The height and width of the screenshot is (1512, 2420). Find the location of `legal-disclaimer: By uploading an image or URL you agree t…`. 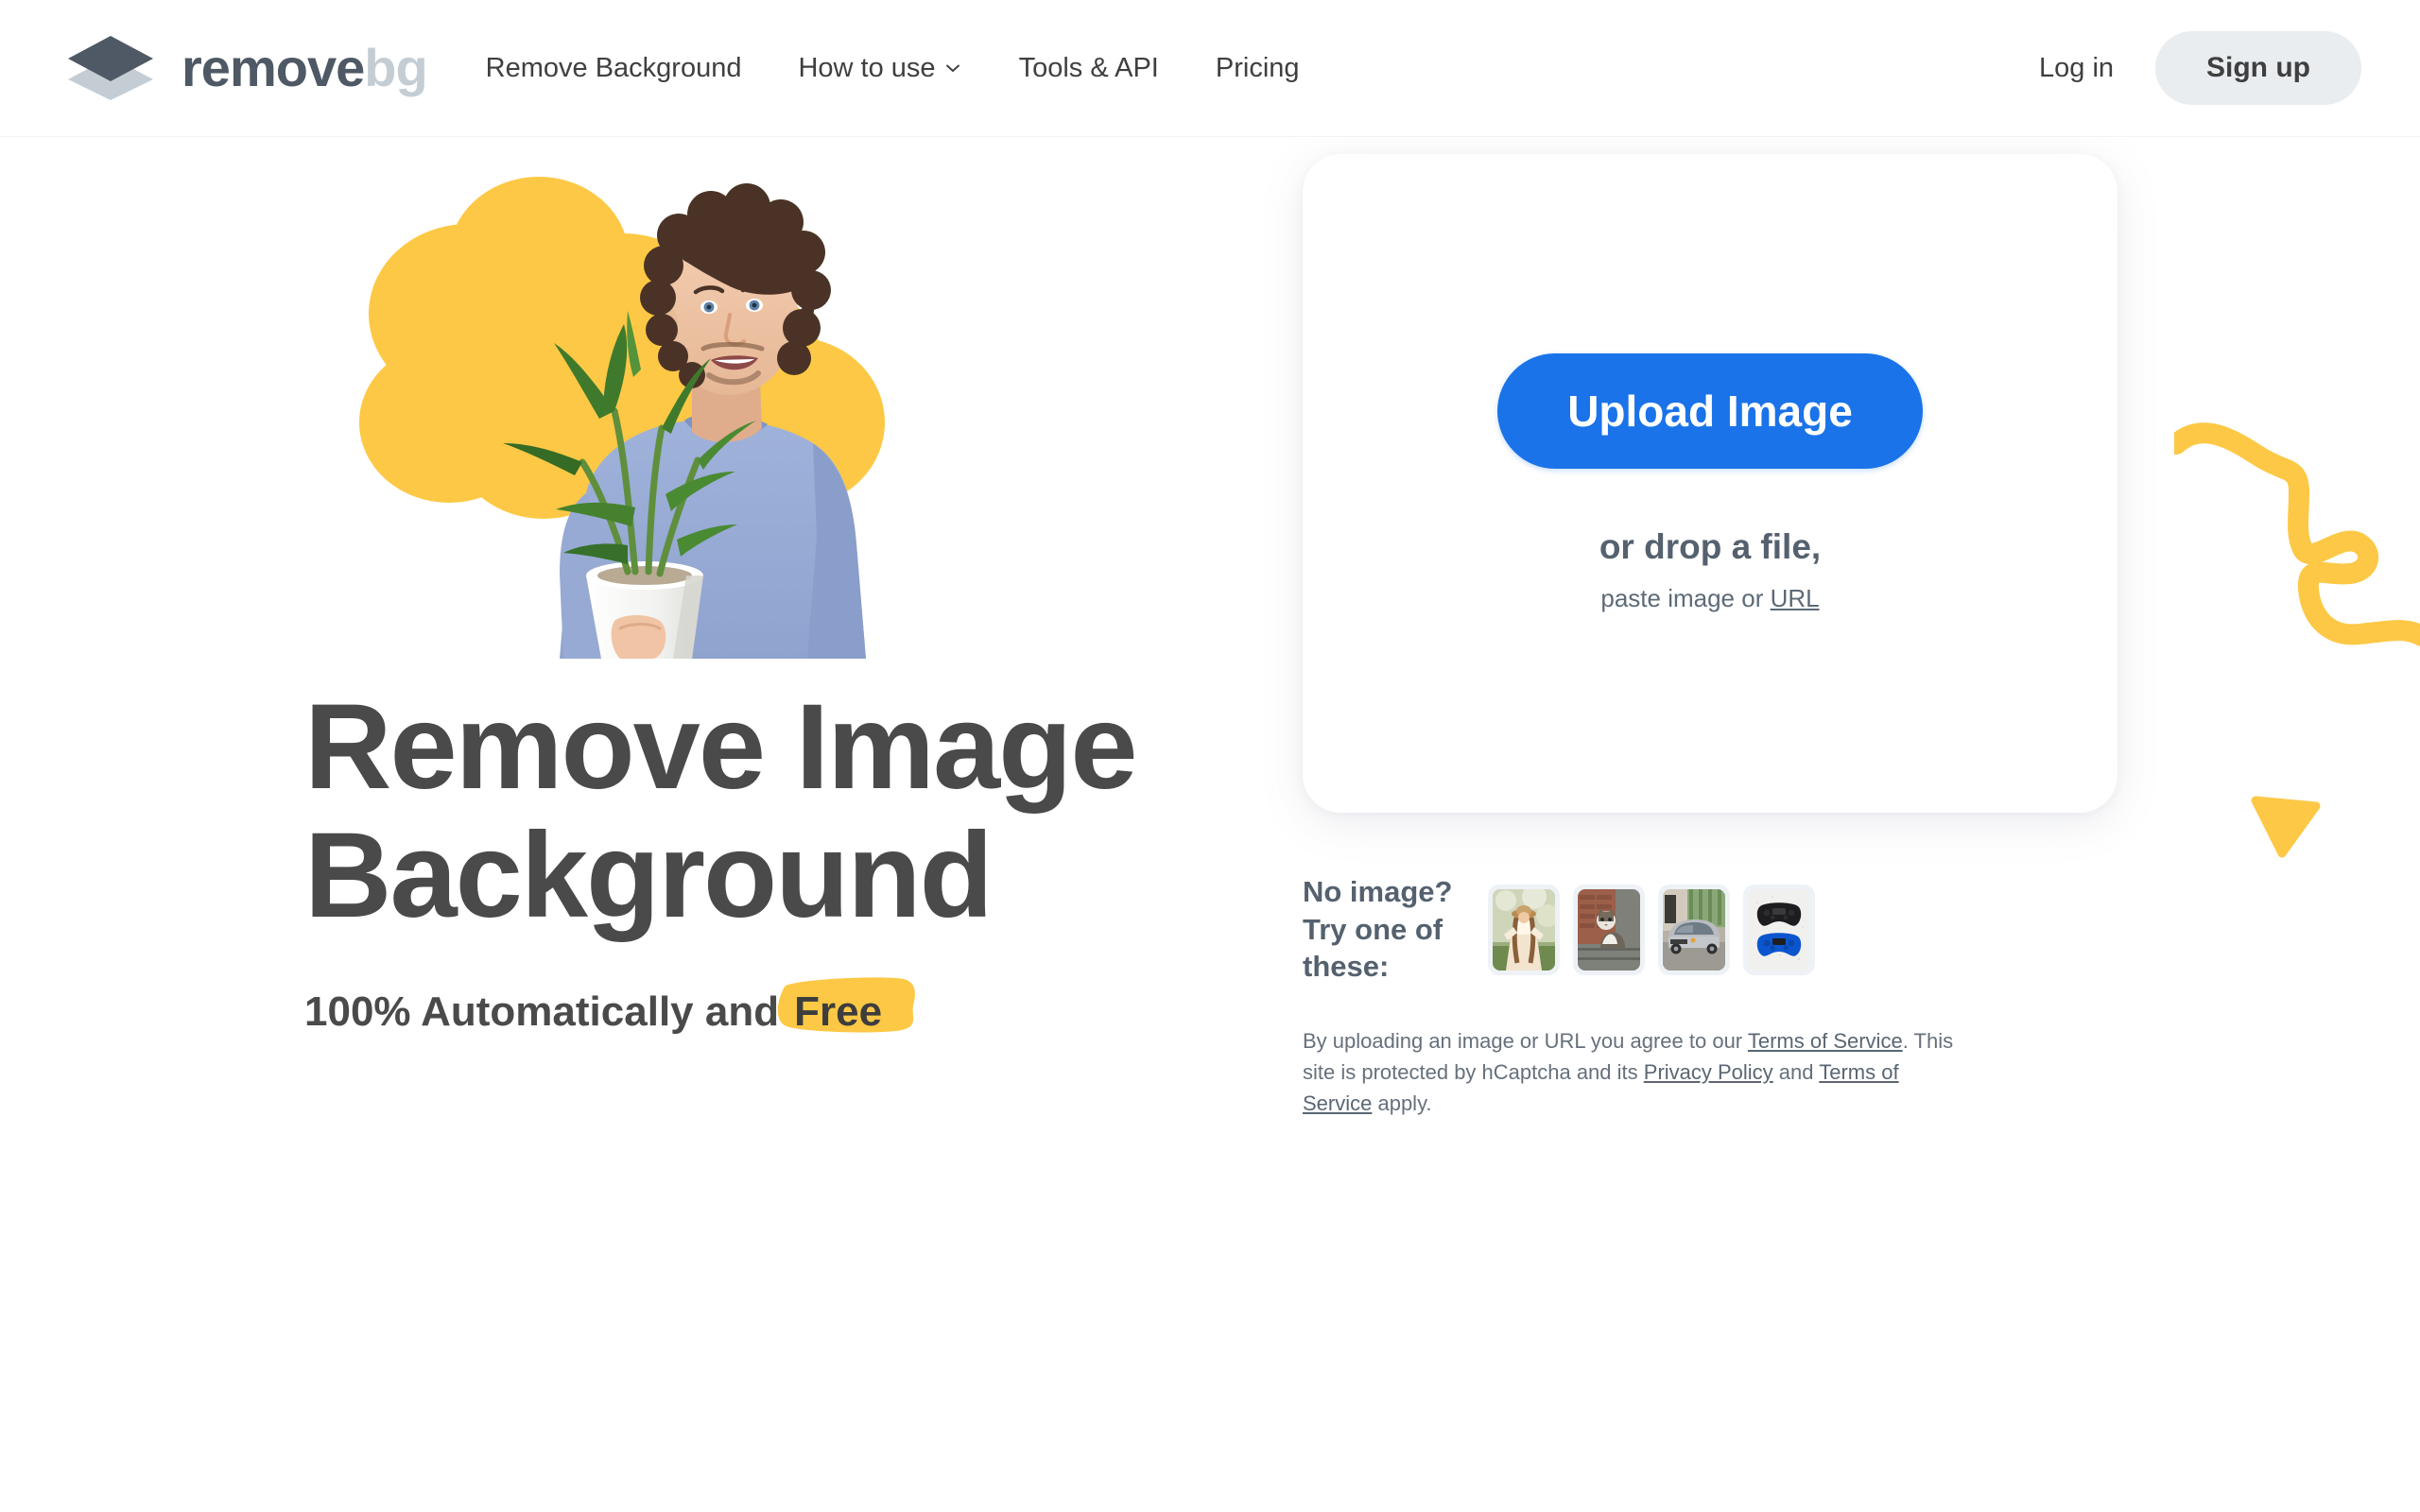

legal-disclaimer: By uploading an image or URL you agree t… is located at coordinates (1633, 1072).